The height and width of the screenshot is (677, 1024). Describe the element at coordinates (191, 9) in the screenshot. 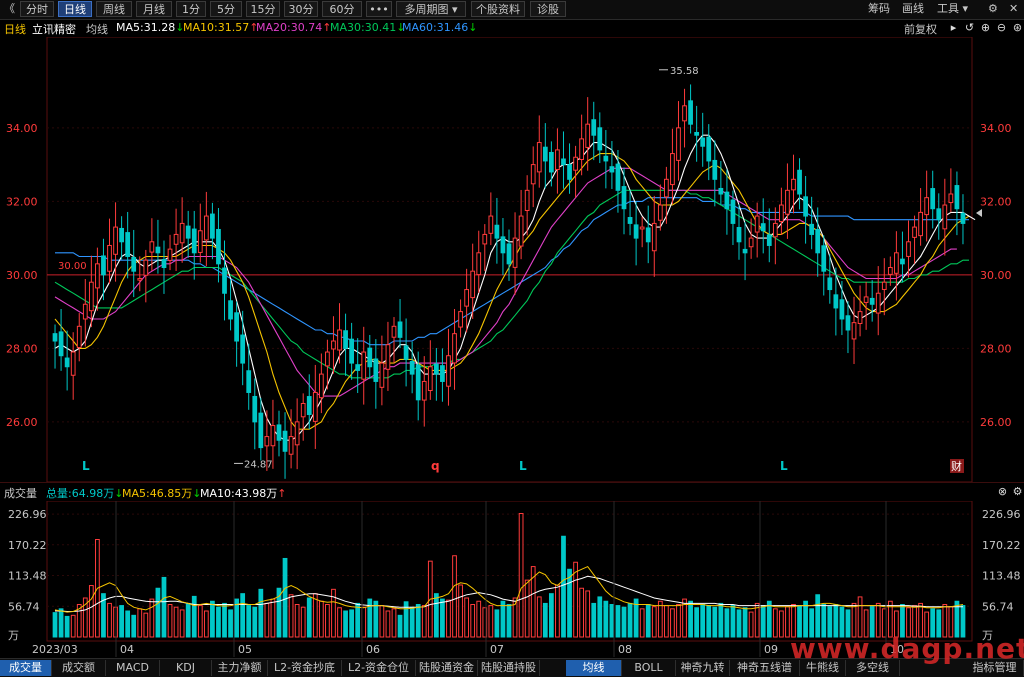

I see `period-button: 1分` at that location.